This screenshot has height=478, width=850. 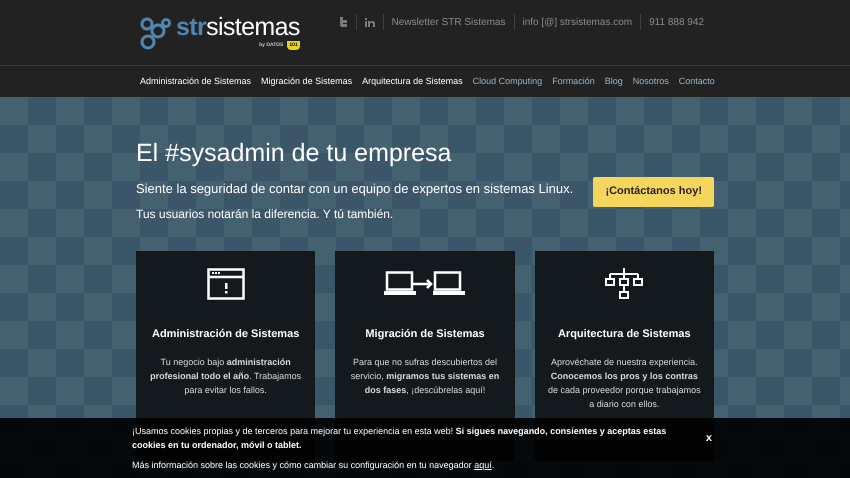 What do you see at coordinates (155, 32) in the screenshot?
I see `gears-icon` at bounding box center [155, 32].